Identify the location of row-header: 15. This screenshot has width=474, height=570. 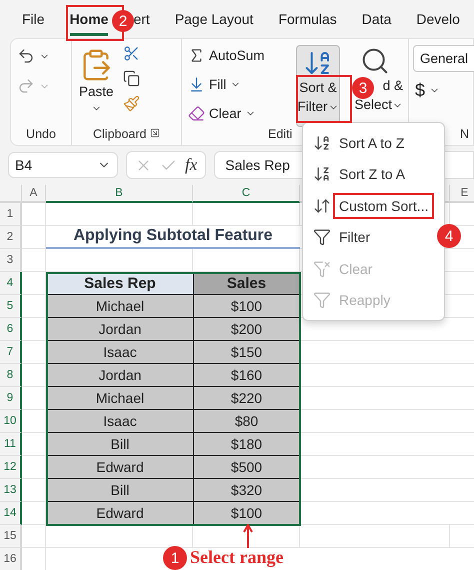
(11, 536).